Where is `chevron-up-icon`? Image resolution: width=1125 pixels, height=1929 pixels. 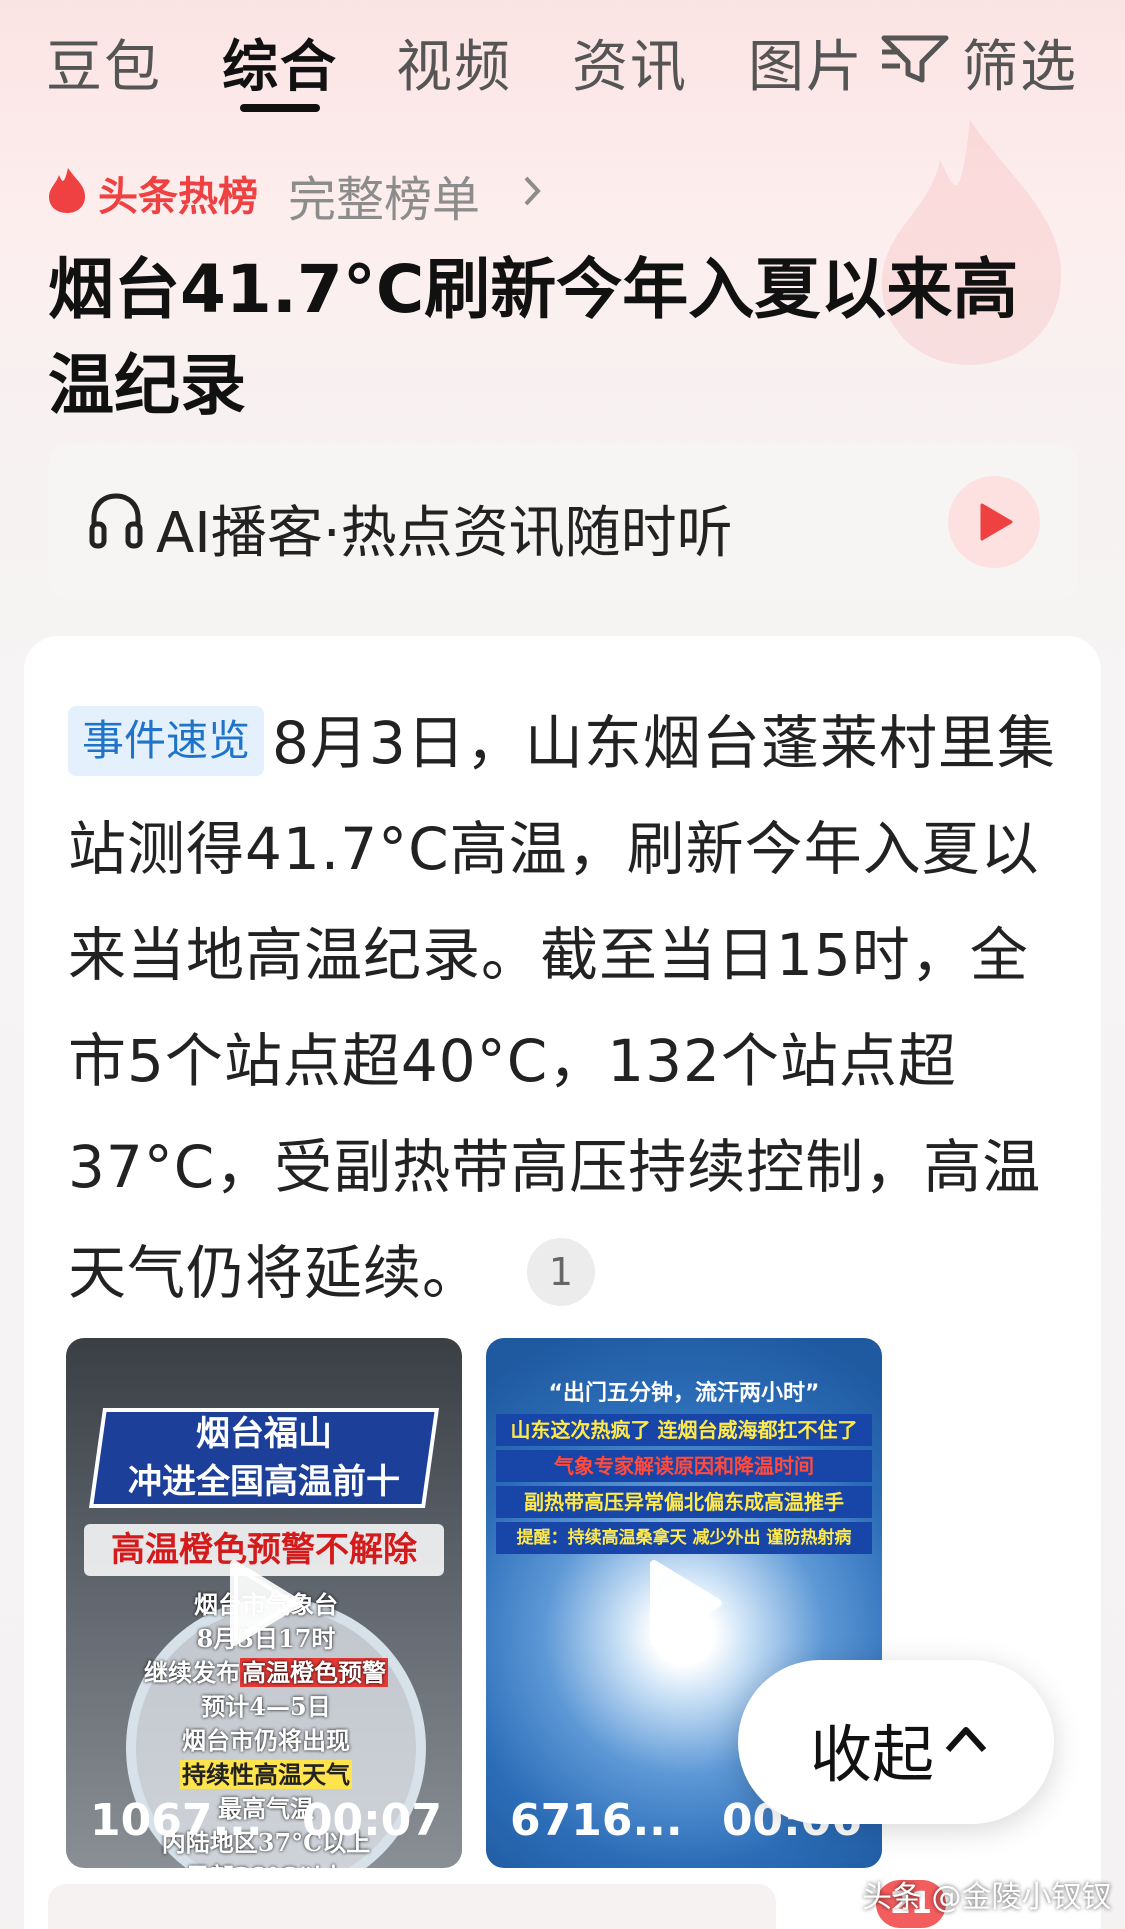
chevron-up-icon is located at coordinates (966, 1740).